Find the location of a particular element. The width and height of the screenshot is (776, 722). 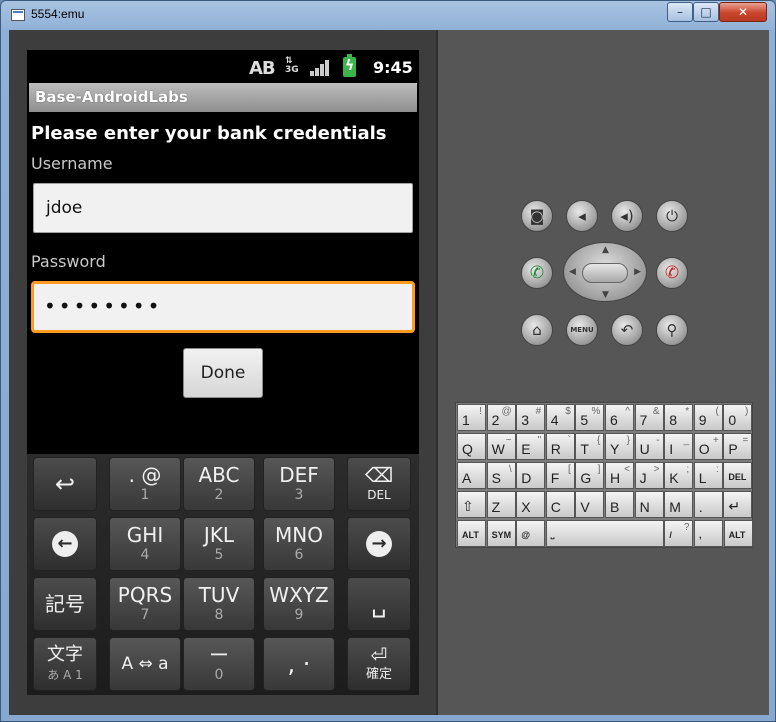

hw-key-3-9: ↵ is located at coordinates (738, 504).